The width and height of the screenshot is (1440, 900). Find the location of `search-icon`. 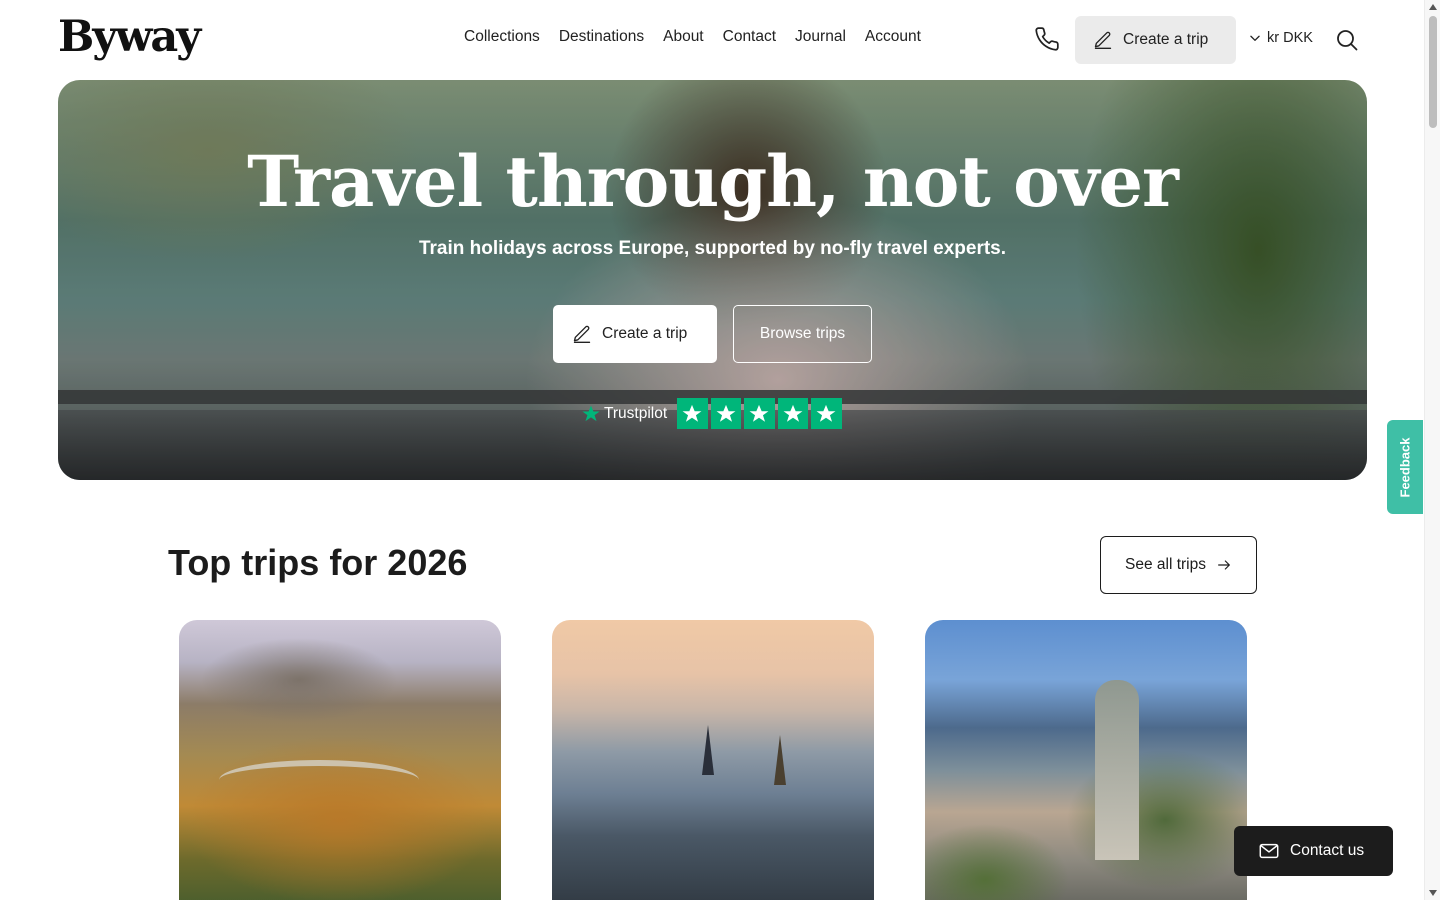

search-icon is located at coordinates (1347, 40).